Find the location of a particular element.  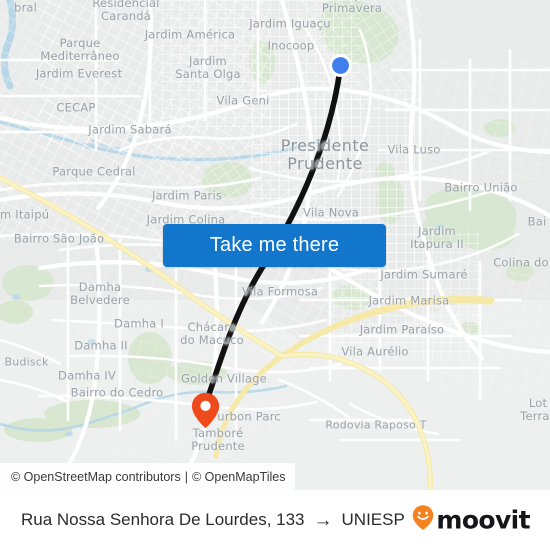

take-me-there-button: Take me there is located at coordinates (274, 245).